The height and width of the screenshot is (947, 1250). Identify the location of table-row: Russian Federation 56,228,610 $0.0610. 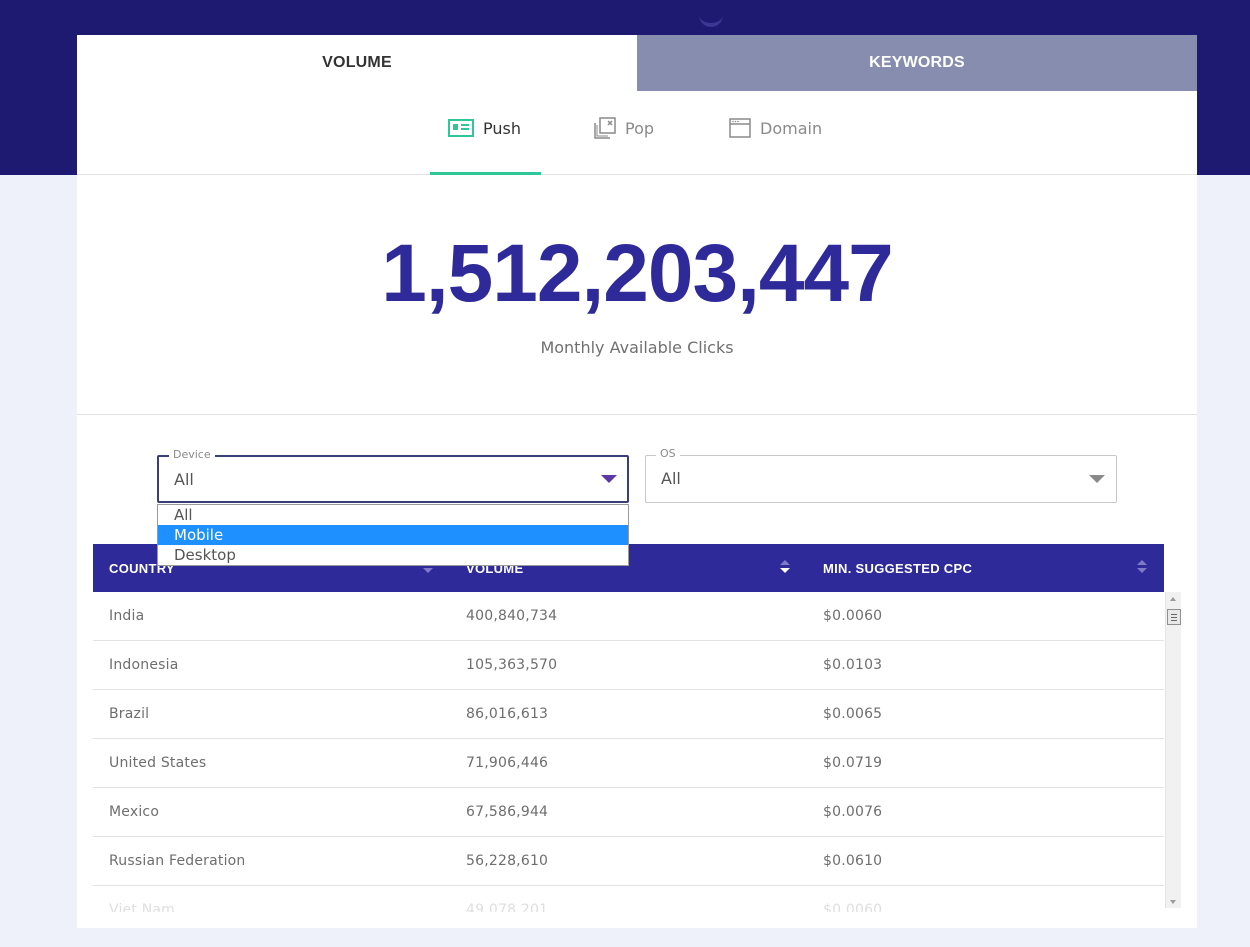
(628, 861).